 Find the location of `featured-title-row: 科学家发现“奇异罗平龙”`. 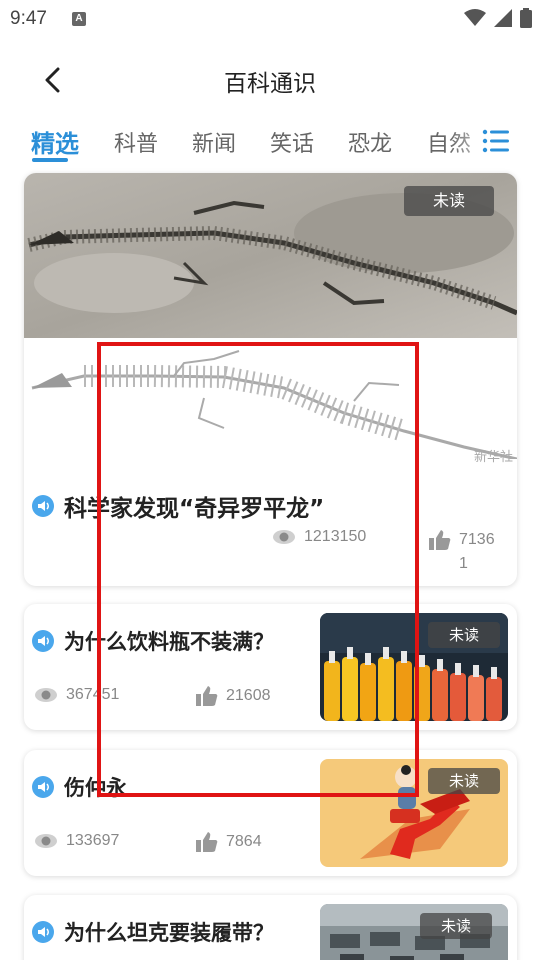

featured-title-row: 科学家发现“奇异罗平龙” is located at coordinates (178, 506).